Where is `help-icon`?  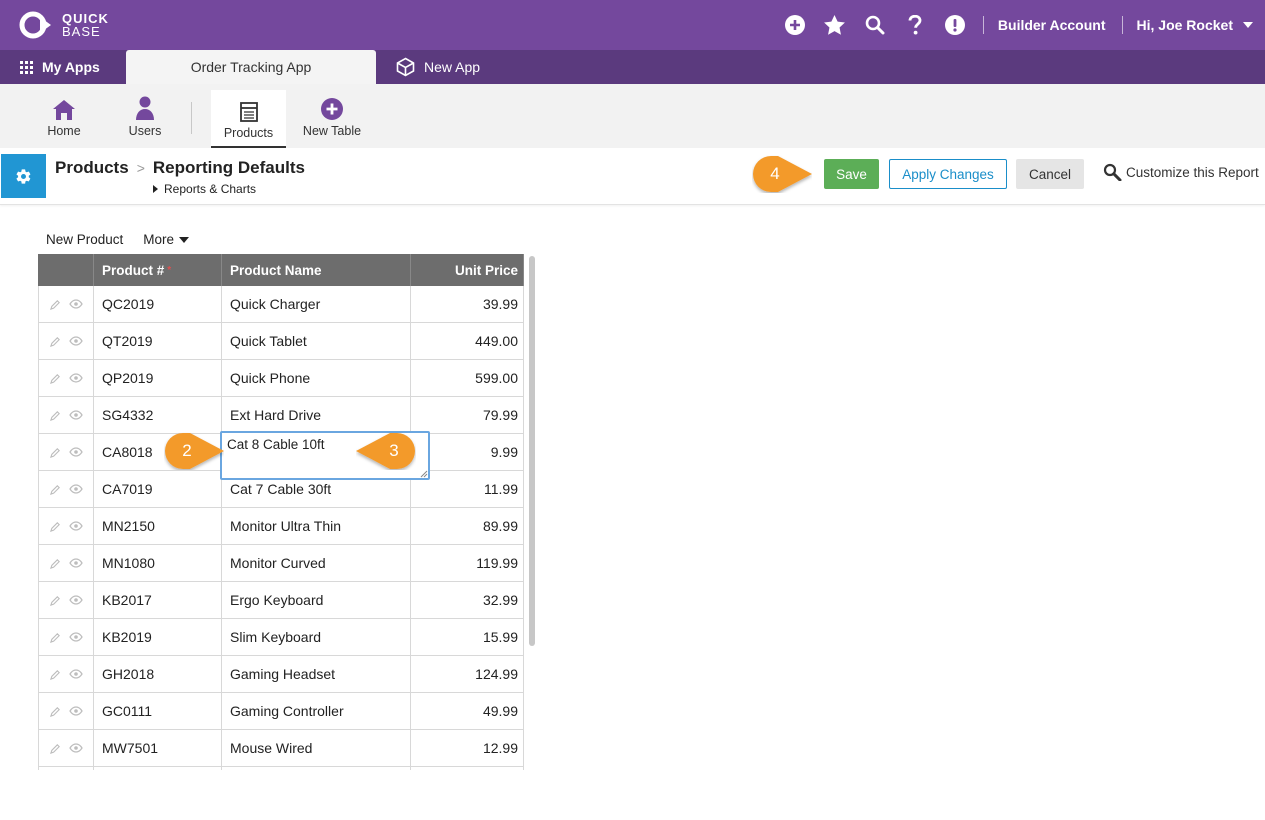 help-icon is located at coordinates (915, 25).